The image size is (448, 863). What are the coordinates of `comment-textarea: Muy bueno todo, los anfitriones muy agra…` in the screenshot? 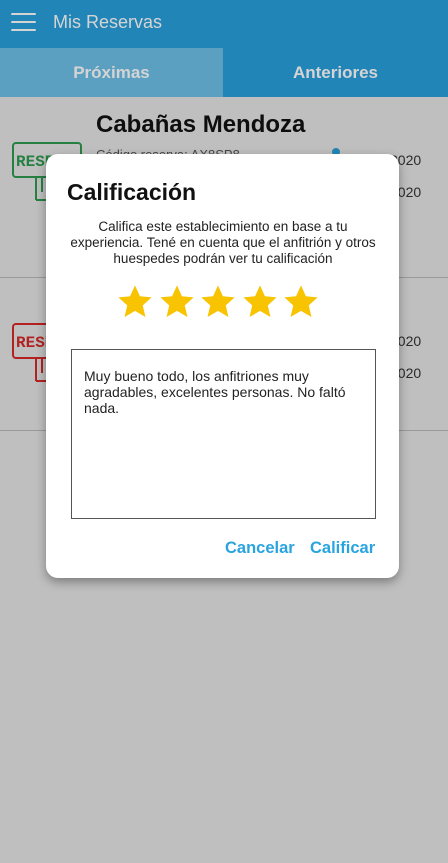 It's located at (223, 434).